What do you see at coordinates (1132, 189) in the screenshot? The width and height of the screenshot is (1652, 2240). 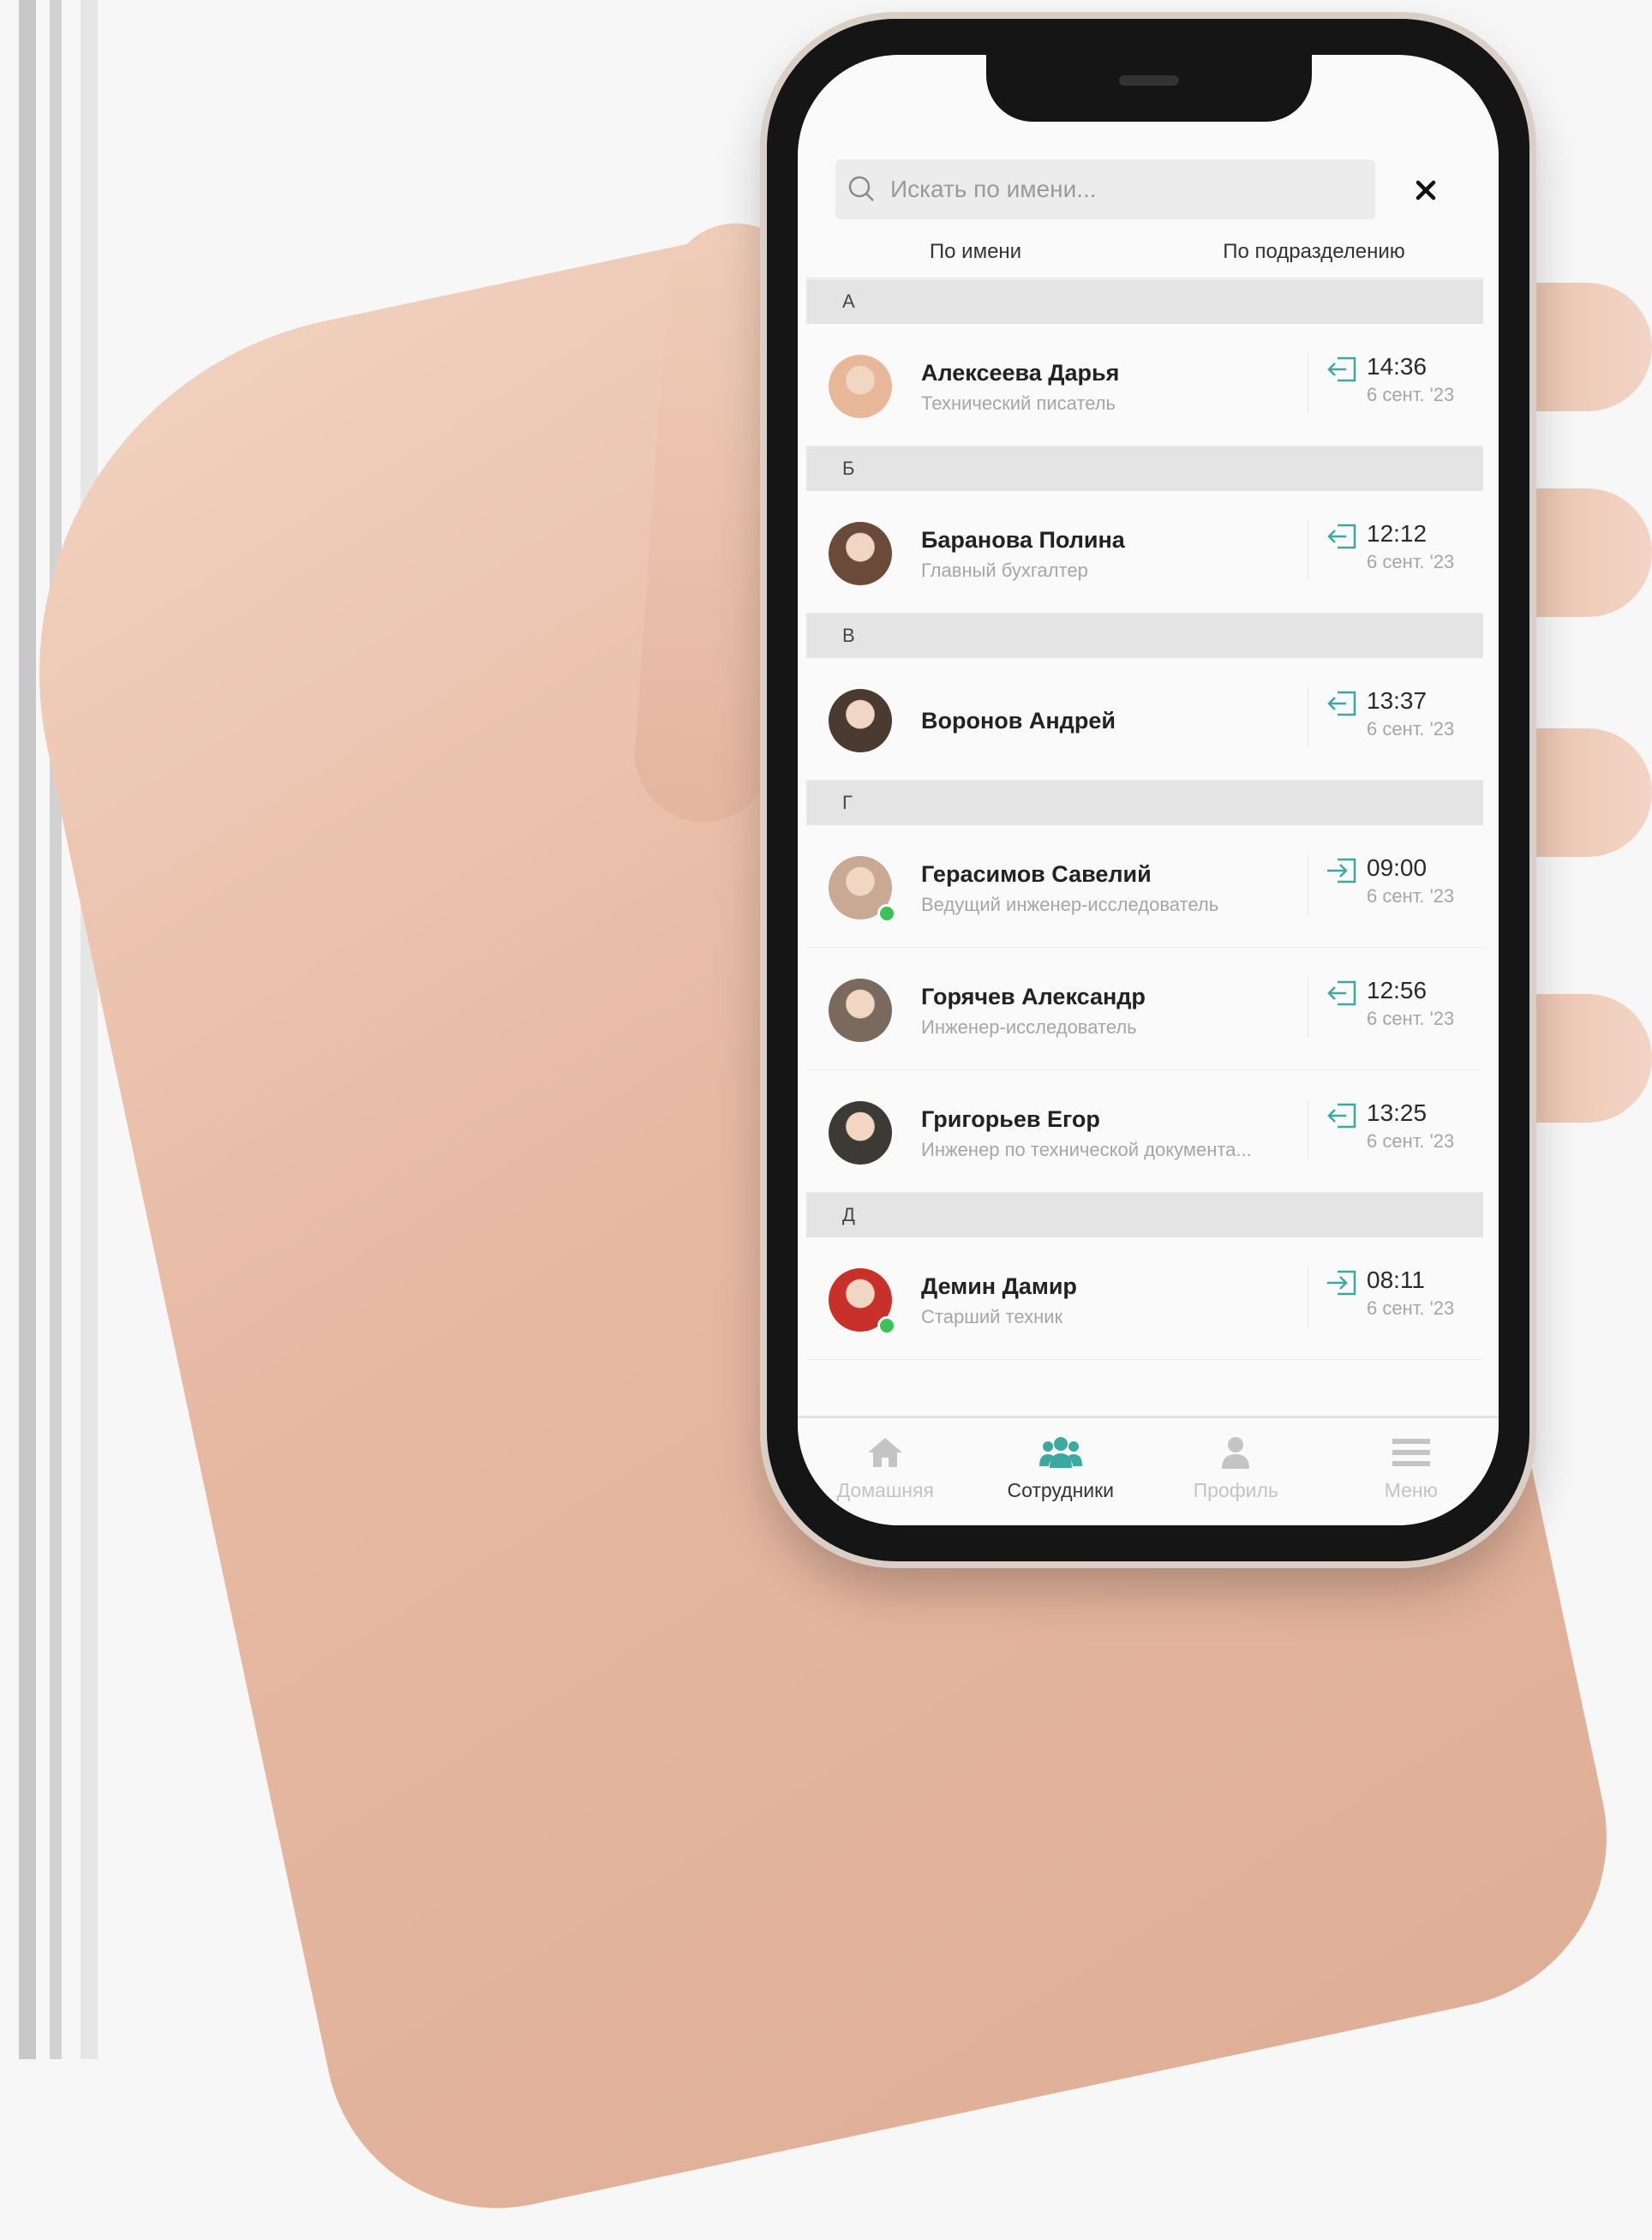 I see `search-input` at bounding box center [1132, 189].